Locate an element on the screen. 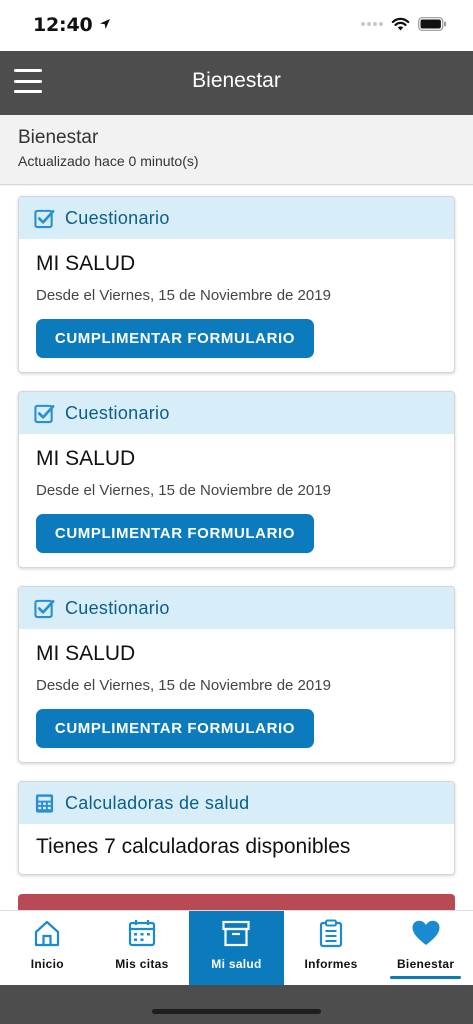  page-title: Bienestar is located at coordinates (58, 137).